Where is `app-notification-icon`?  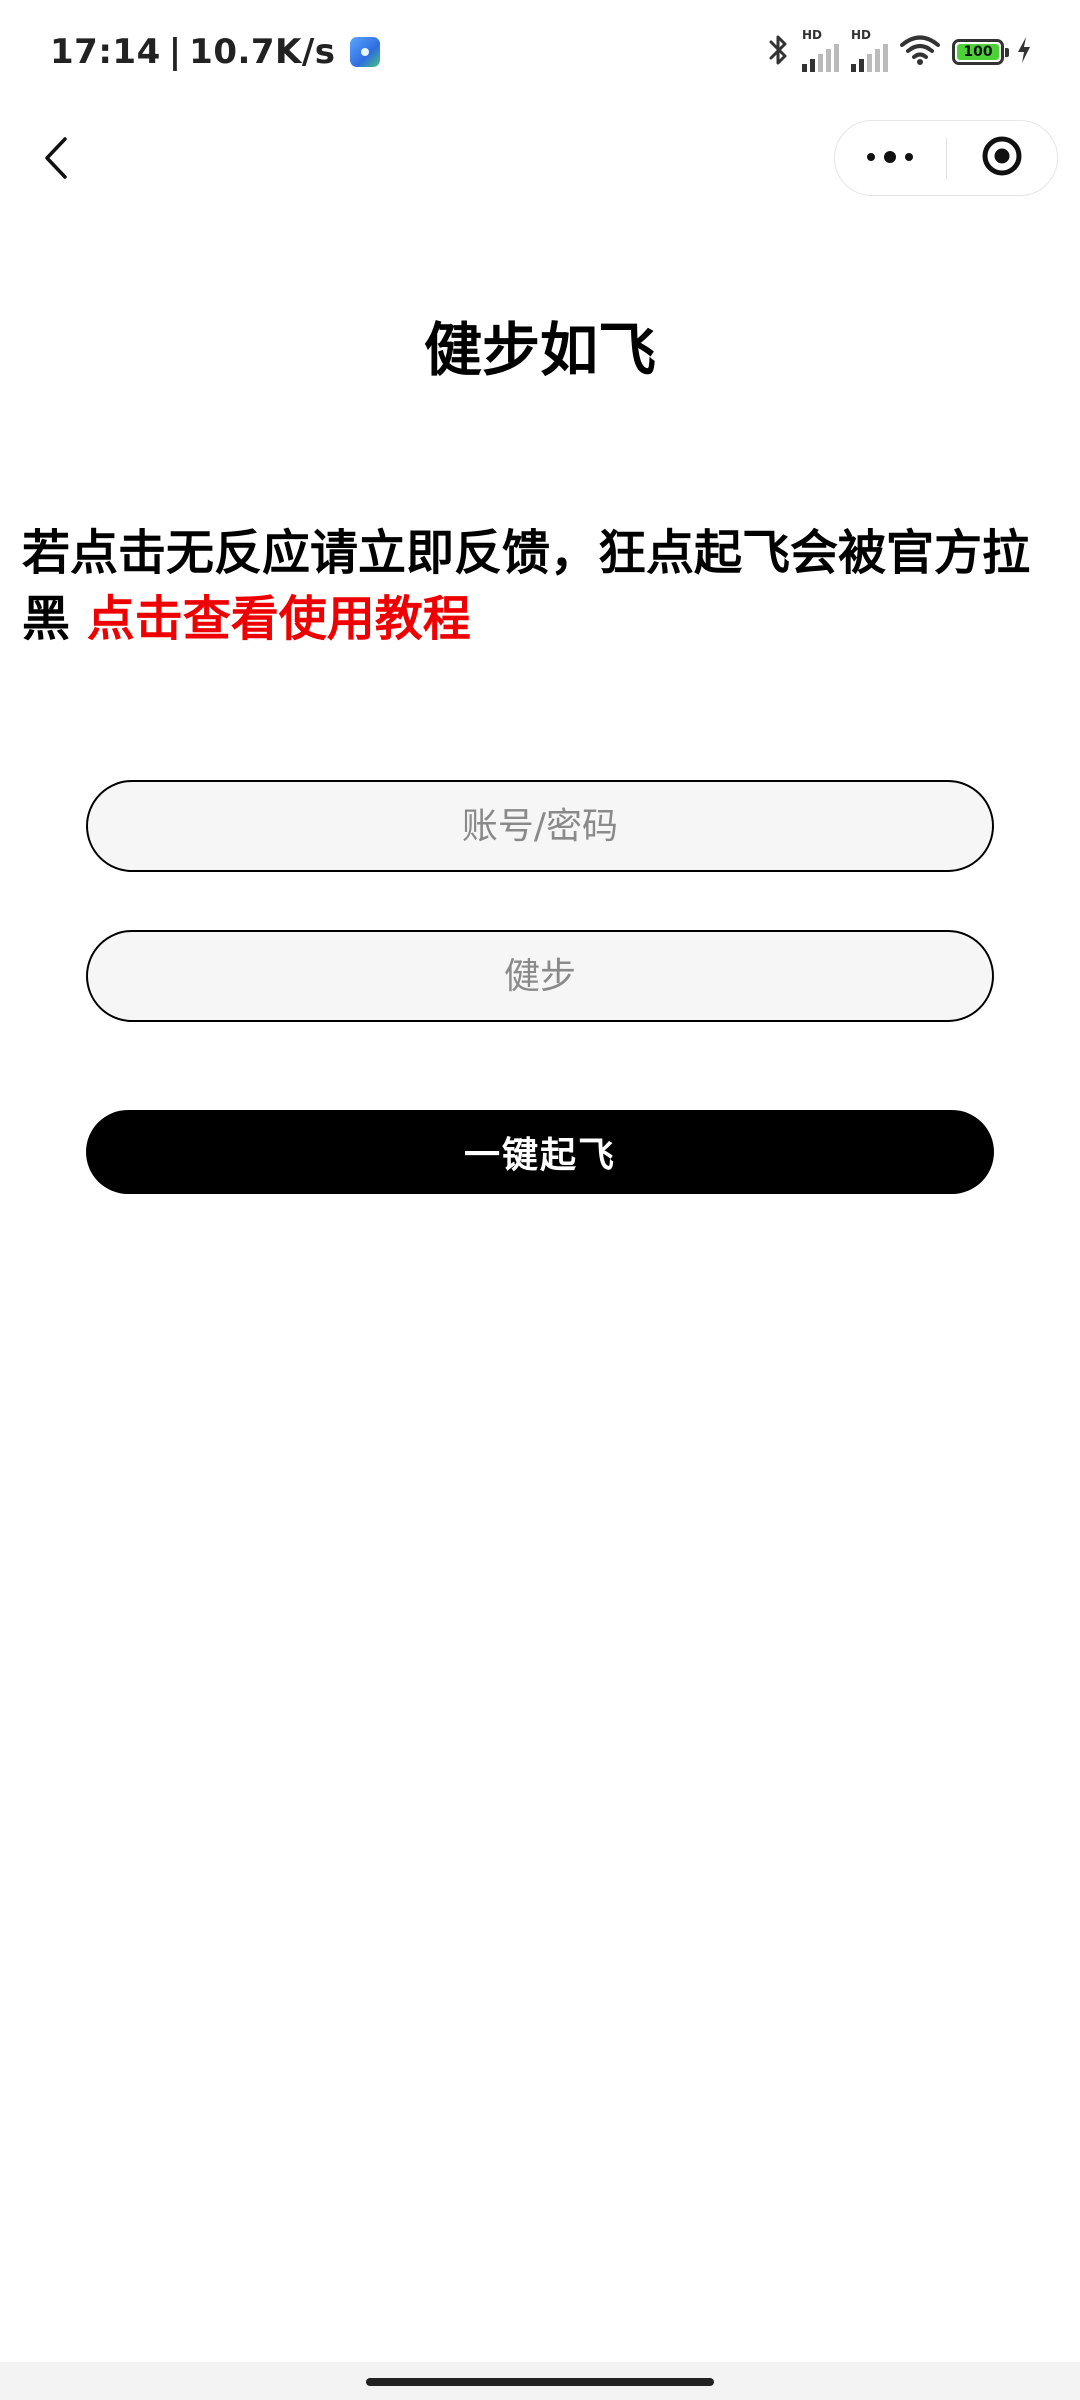 app-notification-icon is located at coordinates (364, 52).